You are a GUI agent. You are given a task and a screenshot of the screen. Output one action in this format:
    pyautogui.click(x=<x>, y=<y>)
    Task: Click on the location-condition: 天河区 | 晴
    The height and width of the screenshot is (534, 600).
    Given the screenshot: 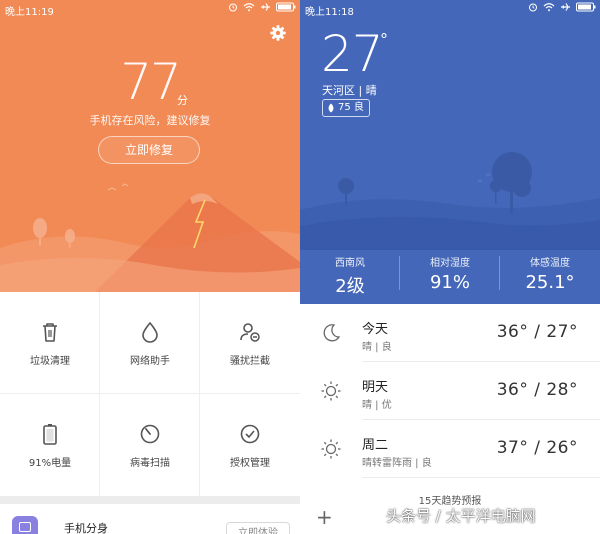 What is the action you would take?
    pyautogui.click(x=349, y=90)
    